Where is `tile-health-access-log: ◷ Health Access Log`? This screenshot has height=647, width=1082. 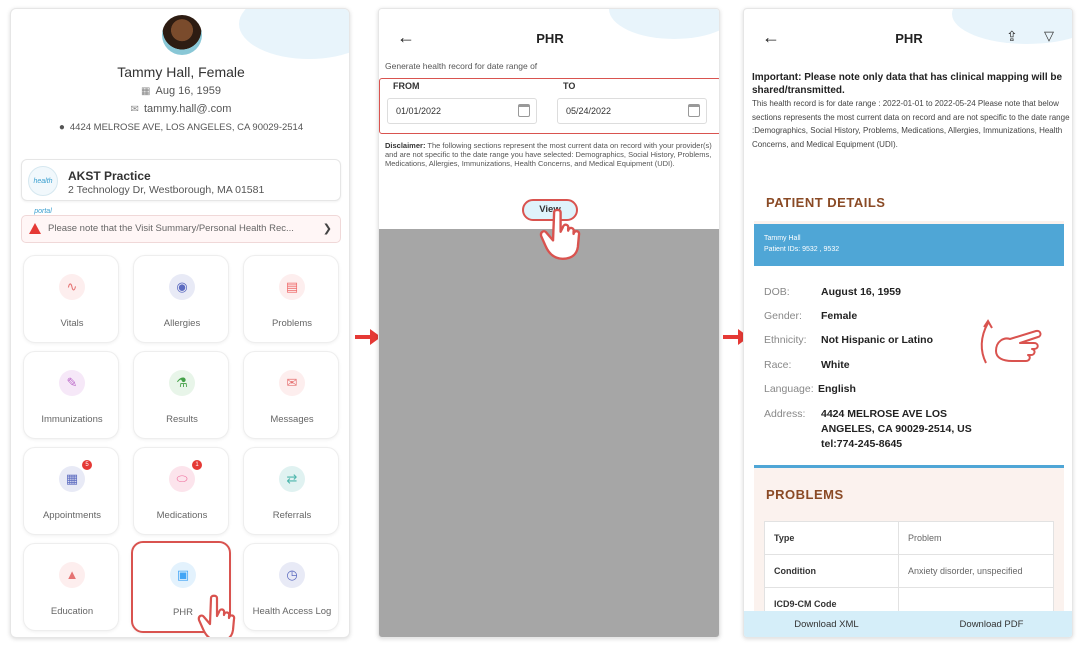 tile-health-access-log: ◷ Health Access Log is located at coordinates (291, 587).